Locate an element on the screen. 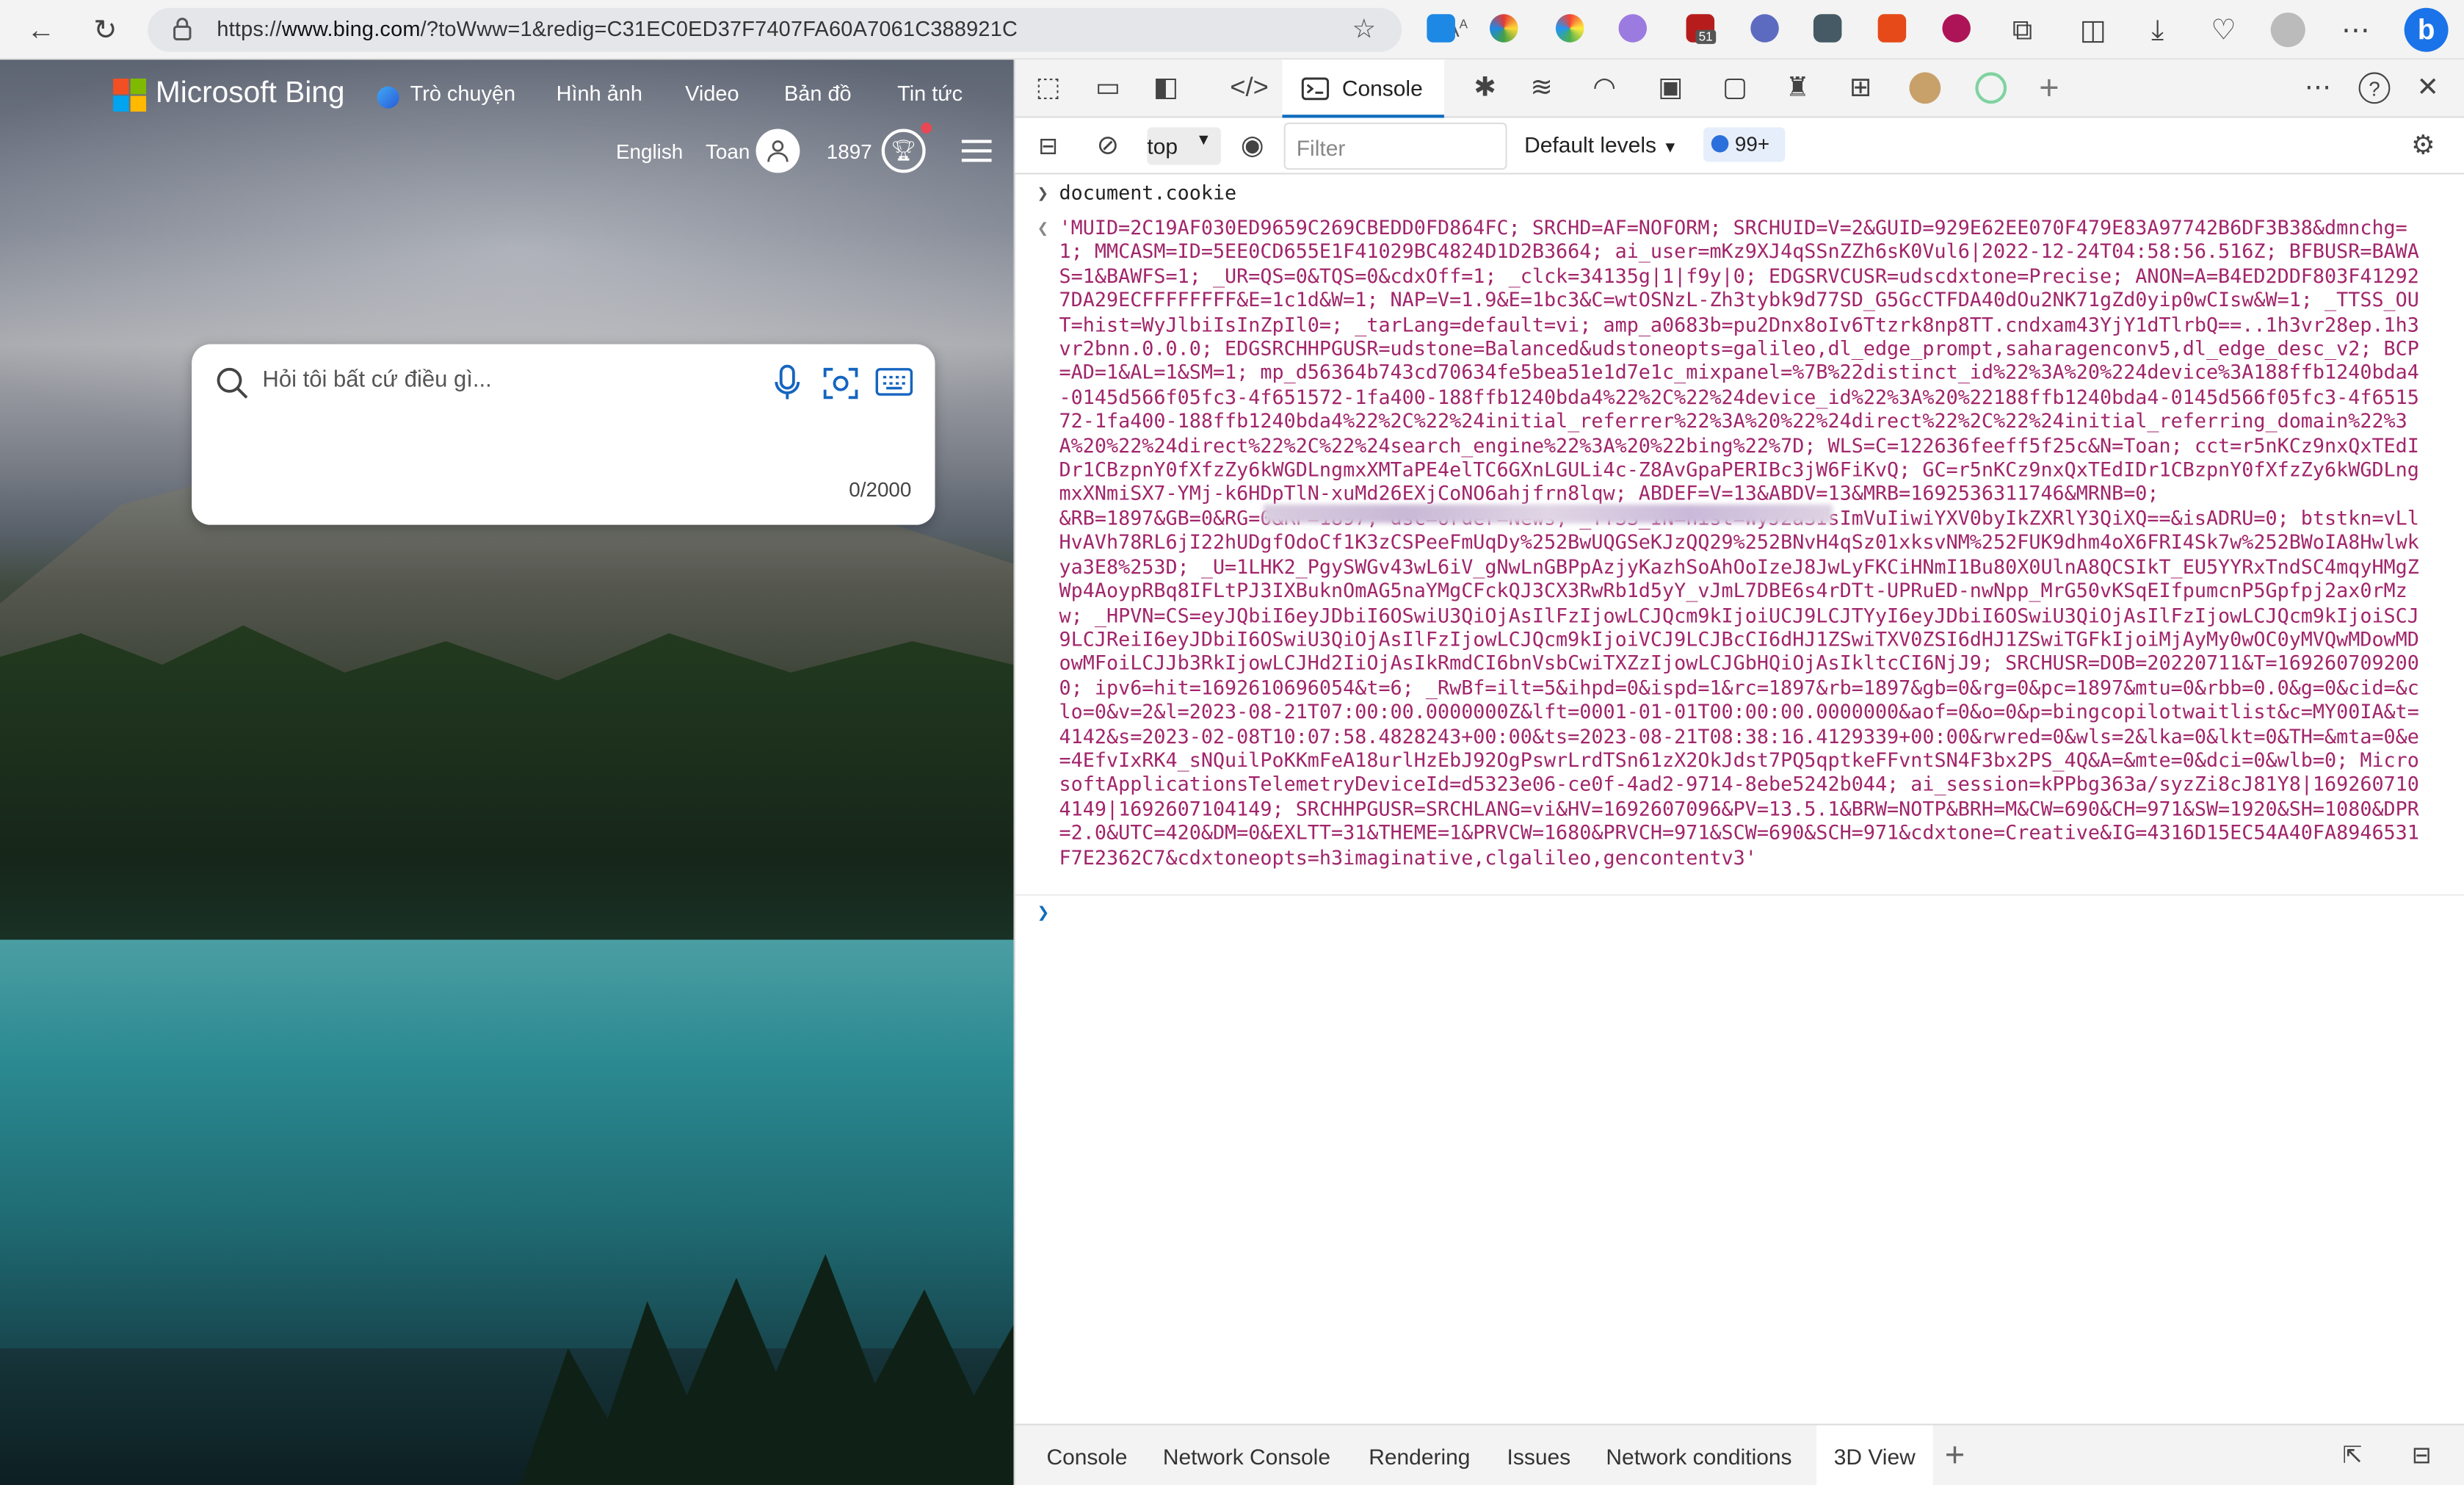  extension-drop-icon is located at coordinates (1441, 29).